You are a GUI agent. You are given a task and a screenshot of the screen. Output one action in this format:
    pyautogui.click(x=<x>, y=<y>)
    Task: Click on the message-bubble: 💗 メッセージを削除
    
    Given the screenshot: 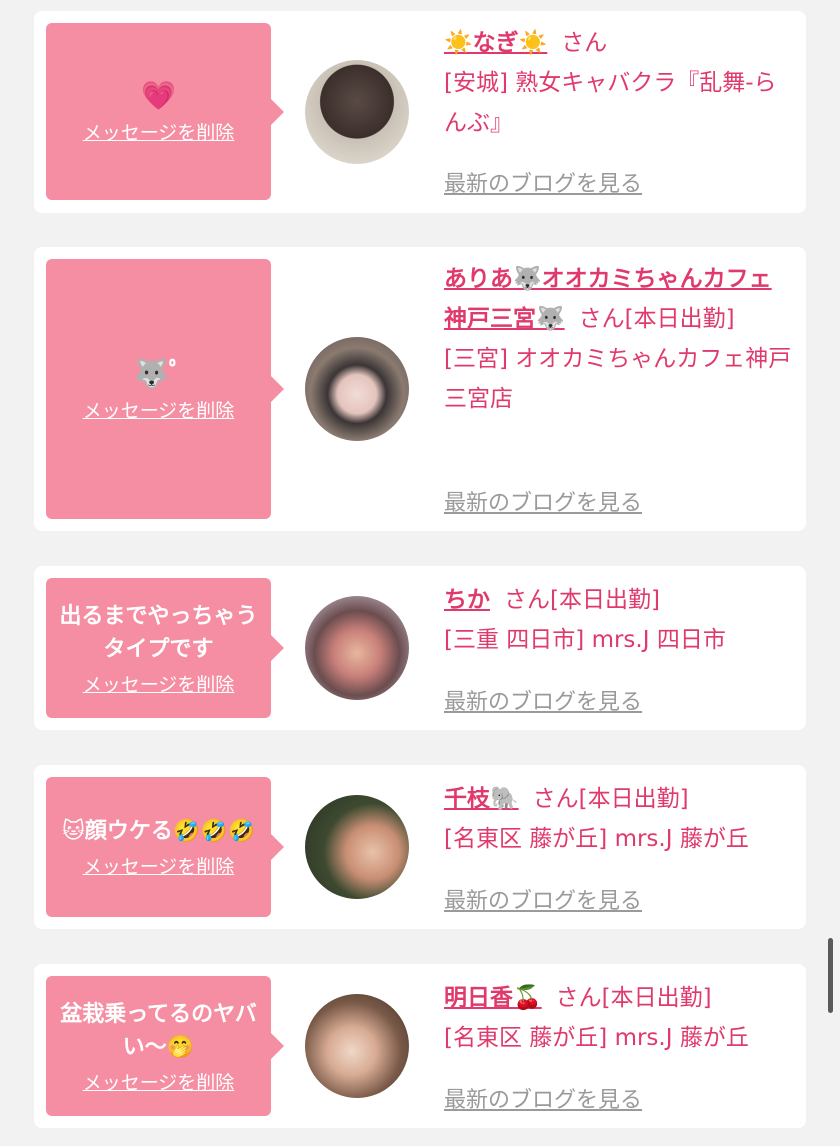 What is the action you would take?
    pyautogui.click(x=165, y=111)
    